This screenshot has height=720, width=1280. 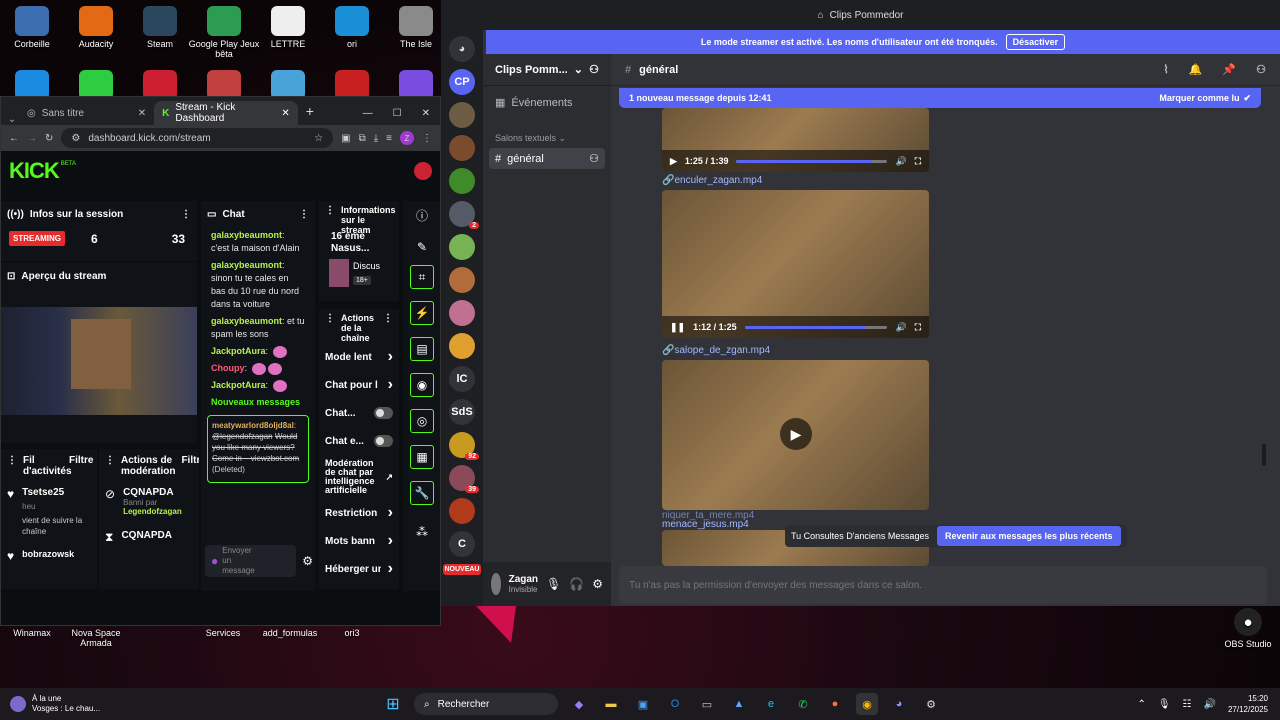 What do you see at coordinates (771, 704) in the screenshot?
I see `edge-icon: e` at bounding box center [771, 704].